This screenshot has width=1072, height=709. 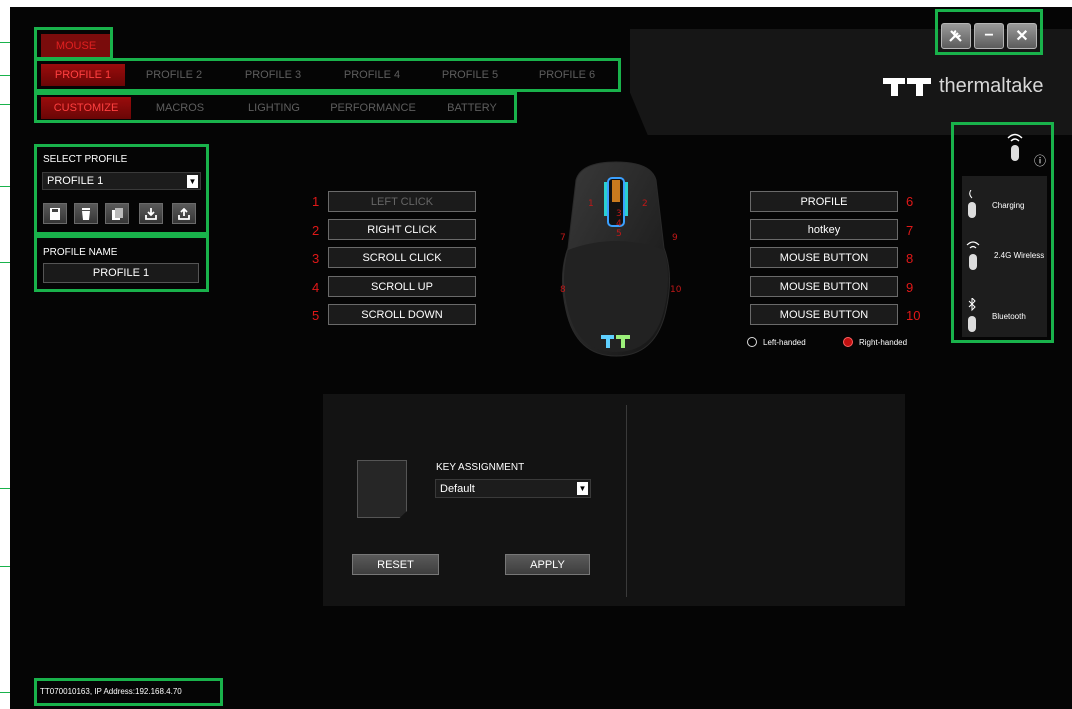 What do you see at coordinates (316, 315) in the screenshot?
I see `button-number: 5` at bounding box center [316, 315].